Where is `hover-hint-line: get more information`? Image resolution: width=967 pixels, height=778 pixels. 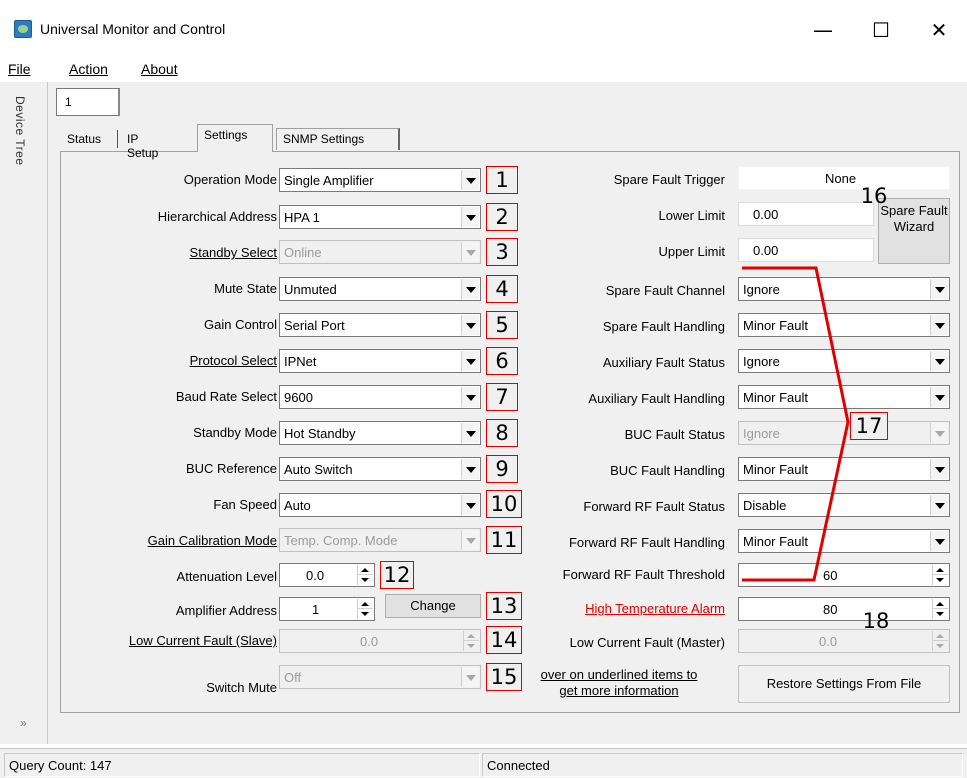 hover-hint-line: get more information is located at coordinates (619, 690).